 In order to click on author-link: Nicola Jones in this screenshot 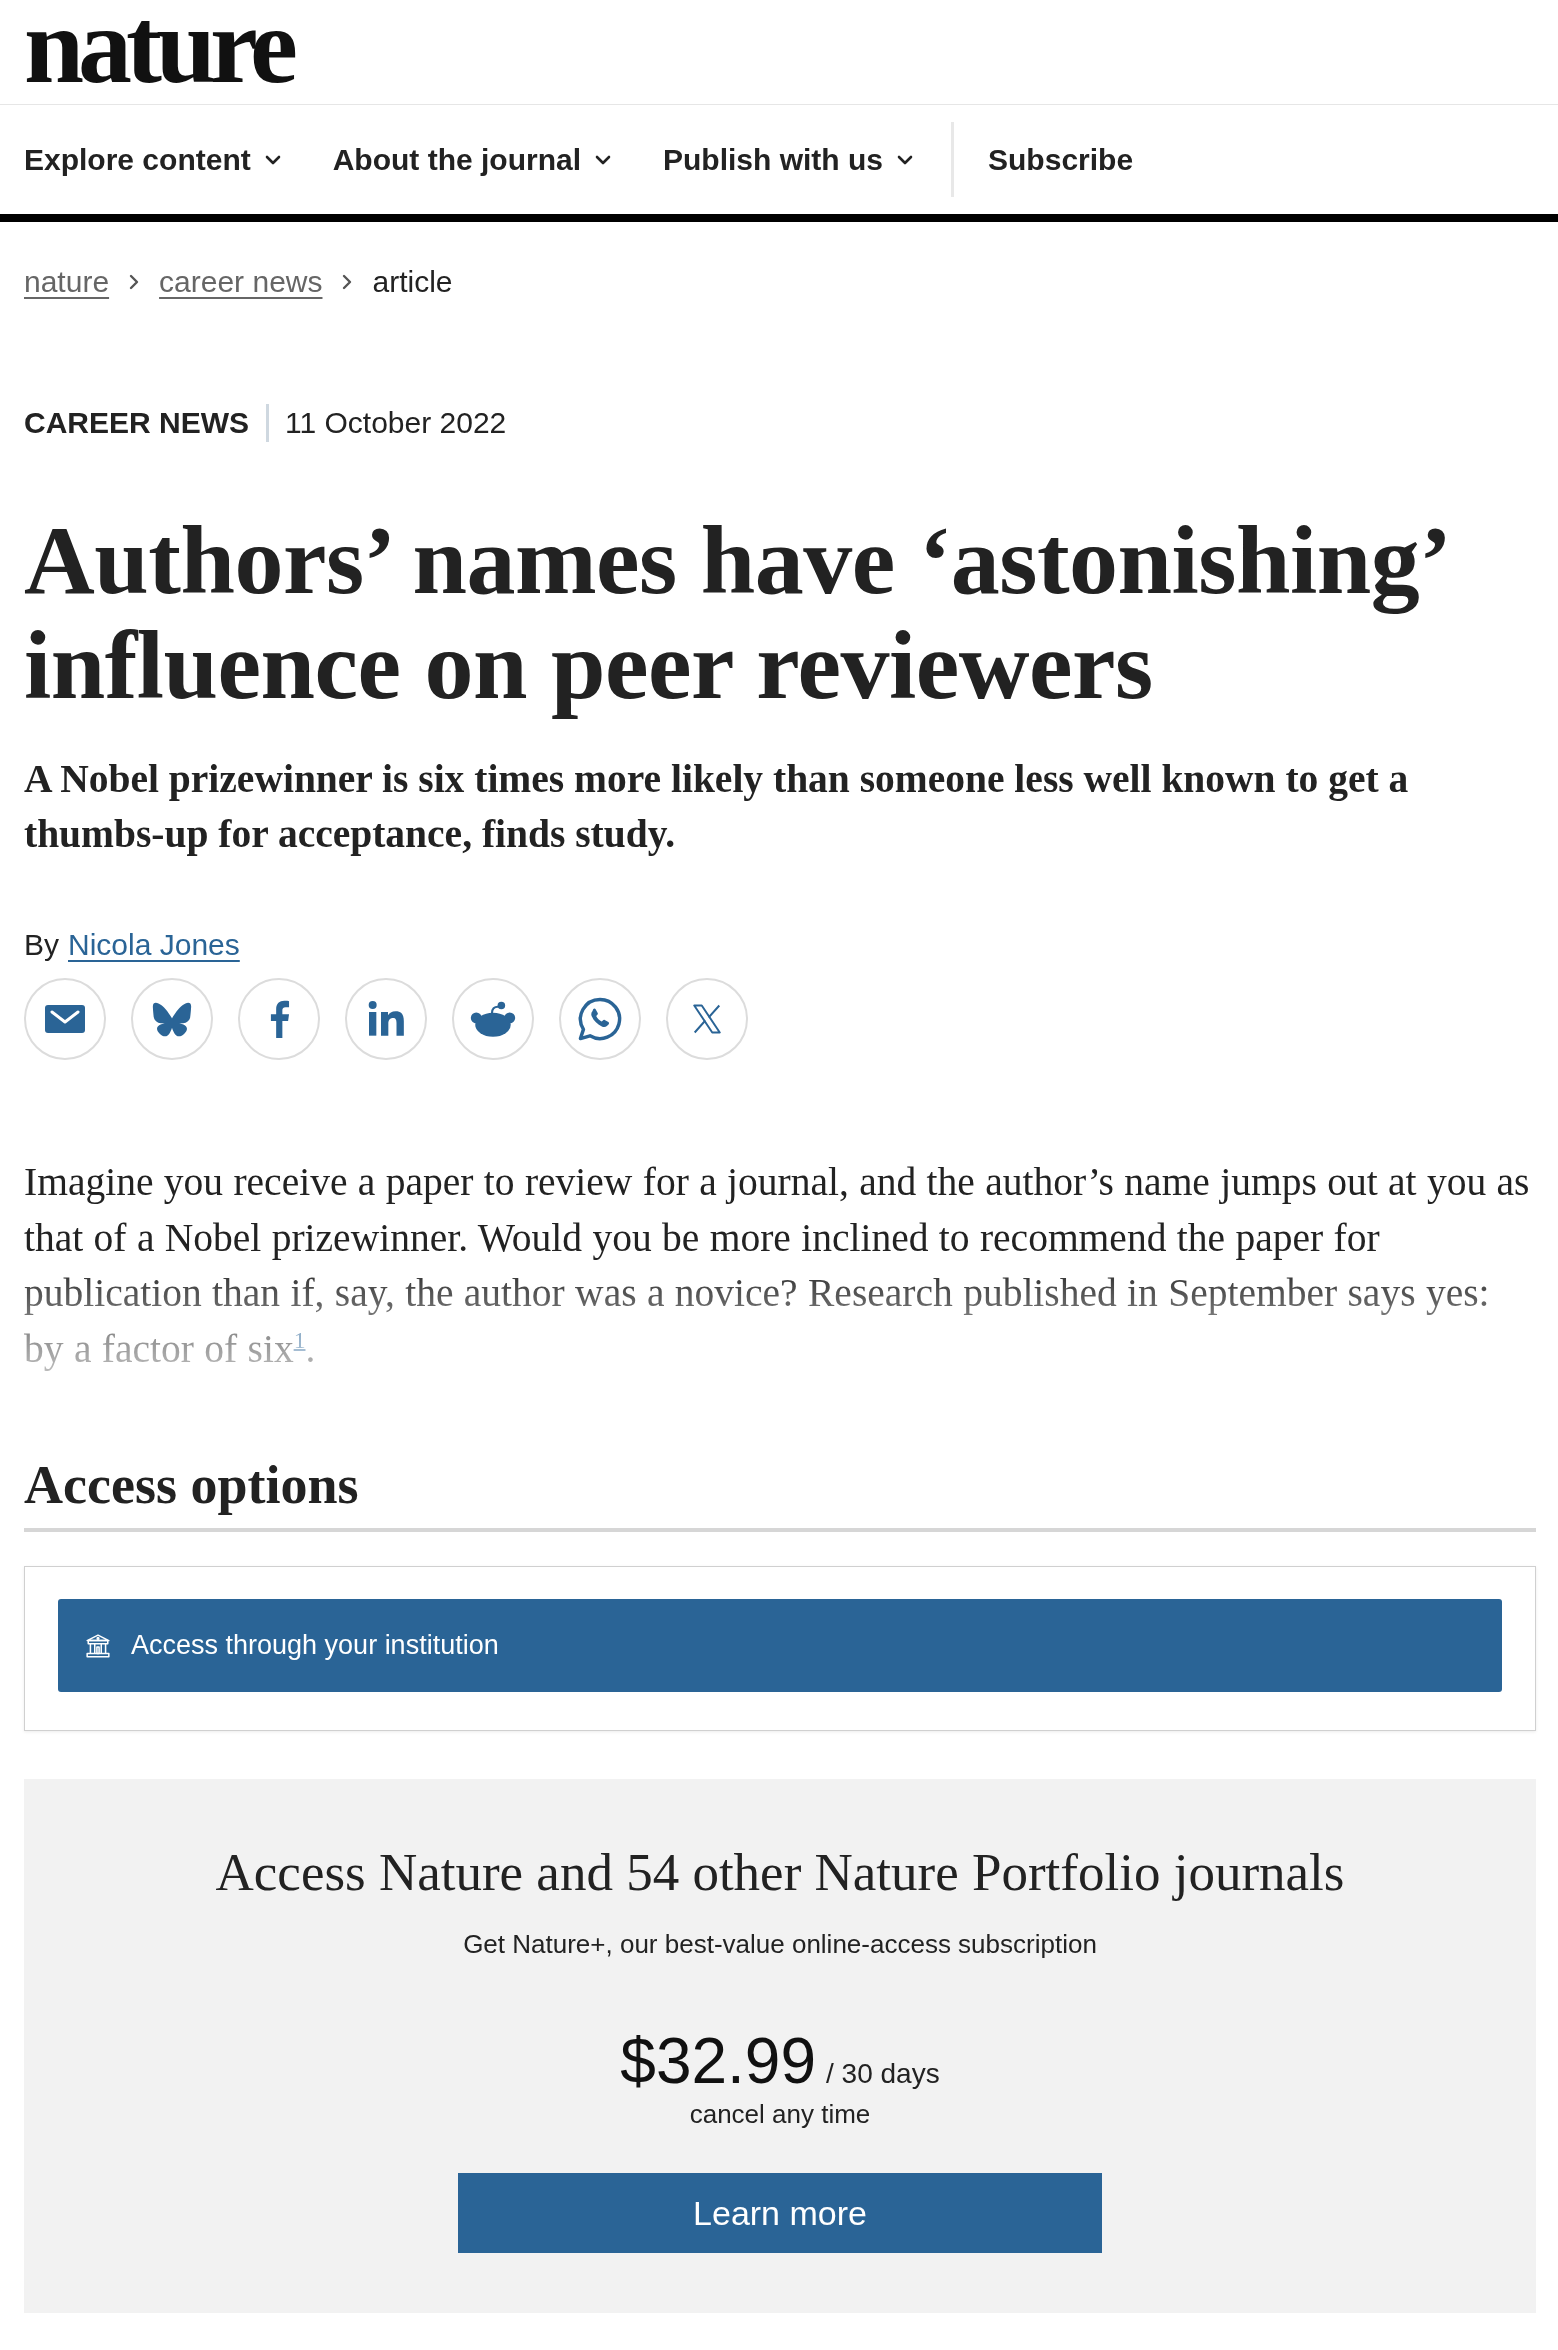, I will do `click(154, 945)`.